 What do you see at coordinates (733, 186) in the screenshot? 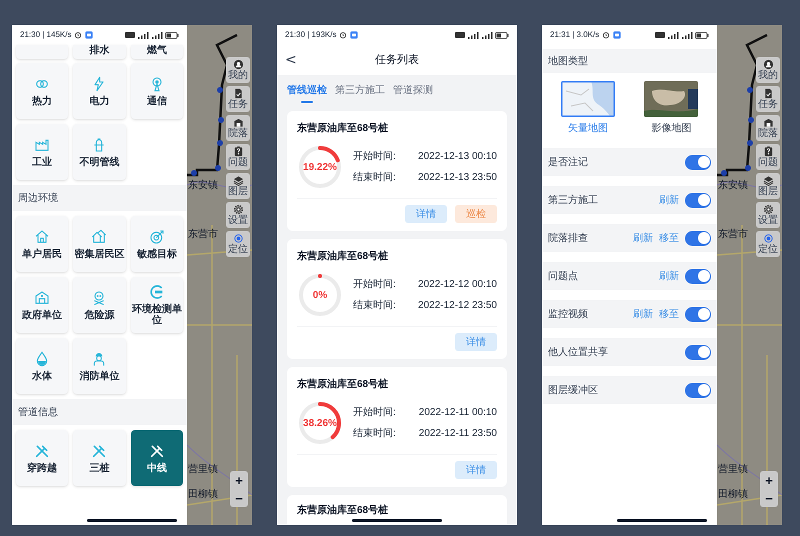
I see `map-place-label: 东安镇` at bounding box center [733, 186].